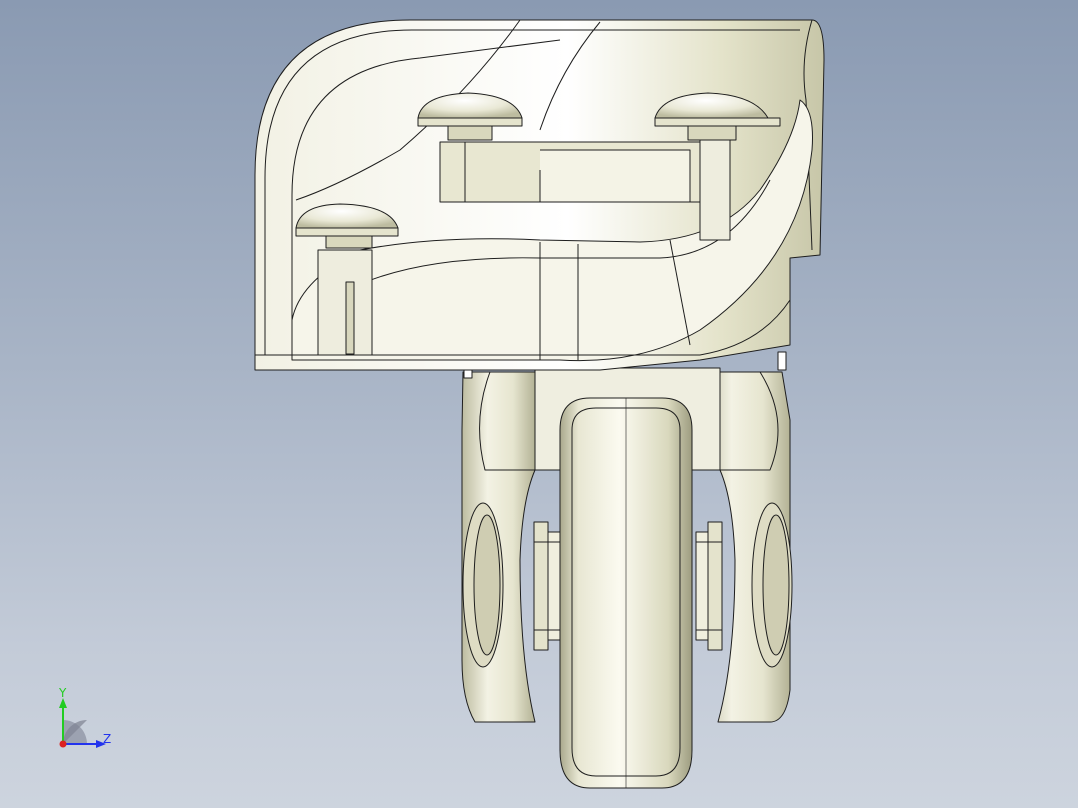  Describe the element at coordinates (63, 744) in the screenshot. I see `x-axis-dot` at that location.